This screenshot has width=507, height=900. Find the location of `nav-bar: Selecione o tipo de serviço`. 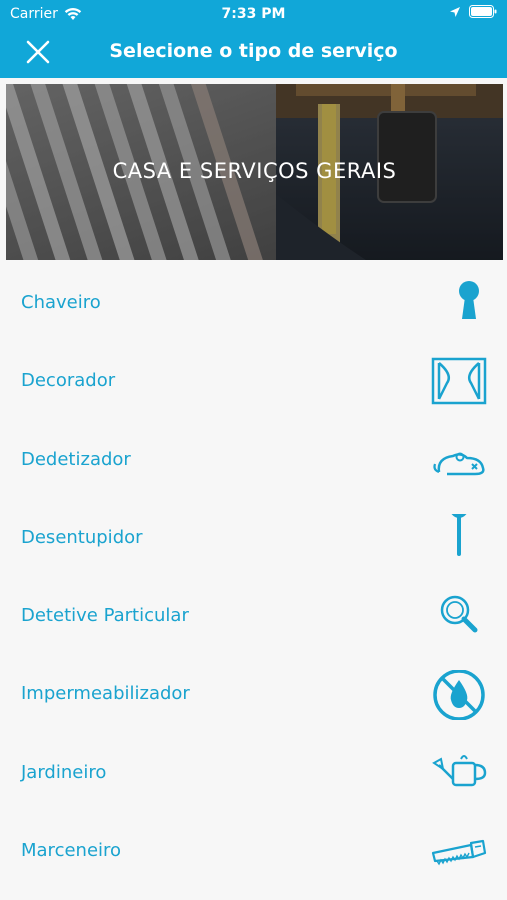

nav-bar: Selecione o tipo de serviço is located at coordinates (253, 53).